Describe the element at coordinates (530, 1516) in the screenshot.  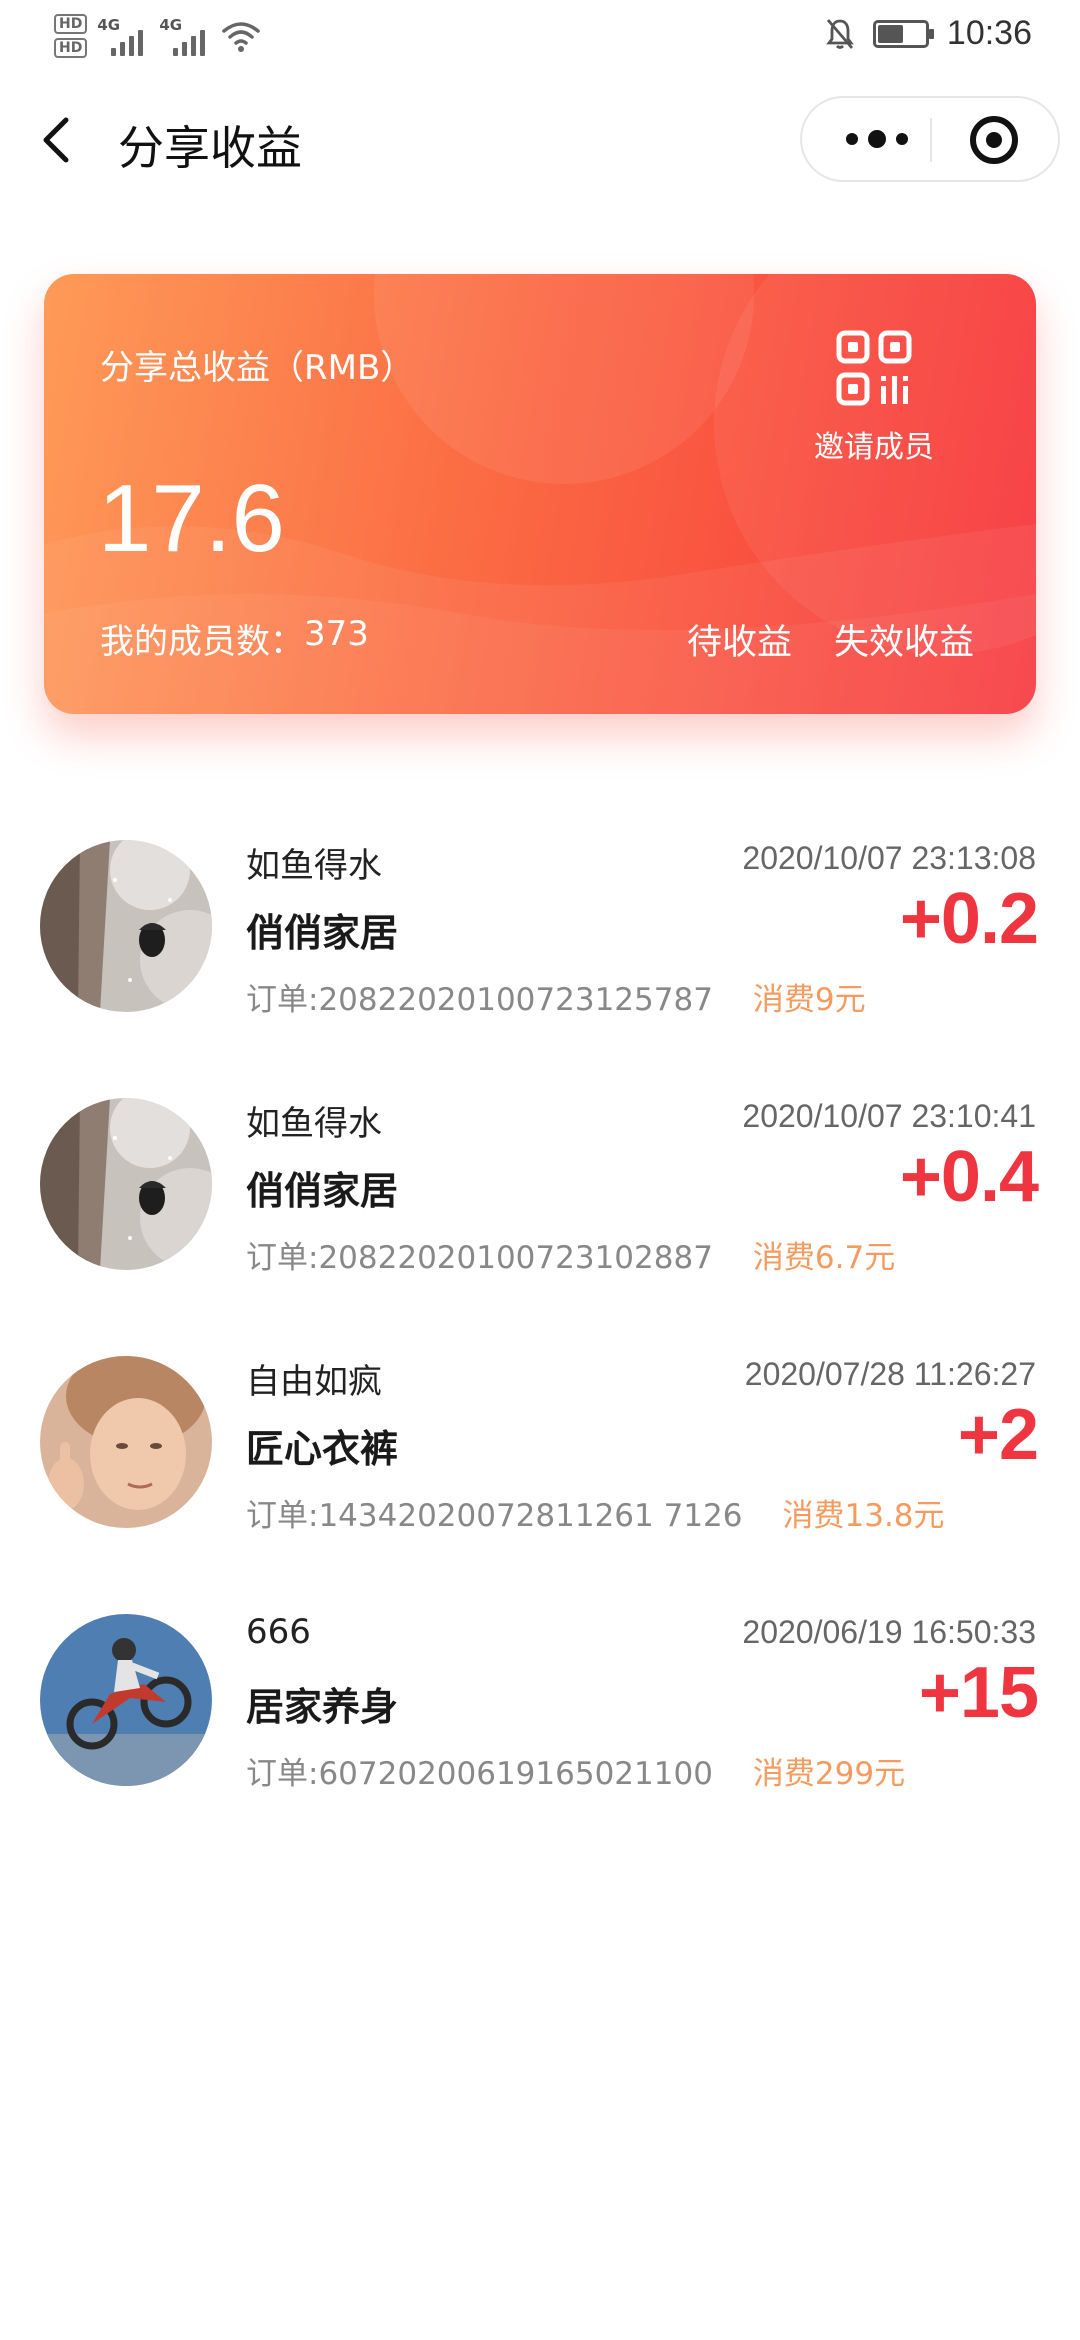
I see `order-number: 14342020072811261 7126` at that location.